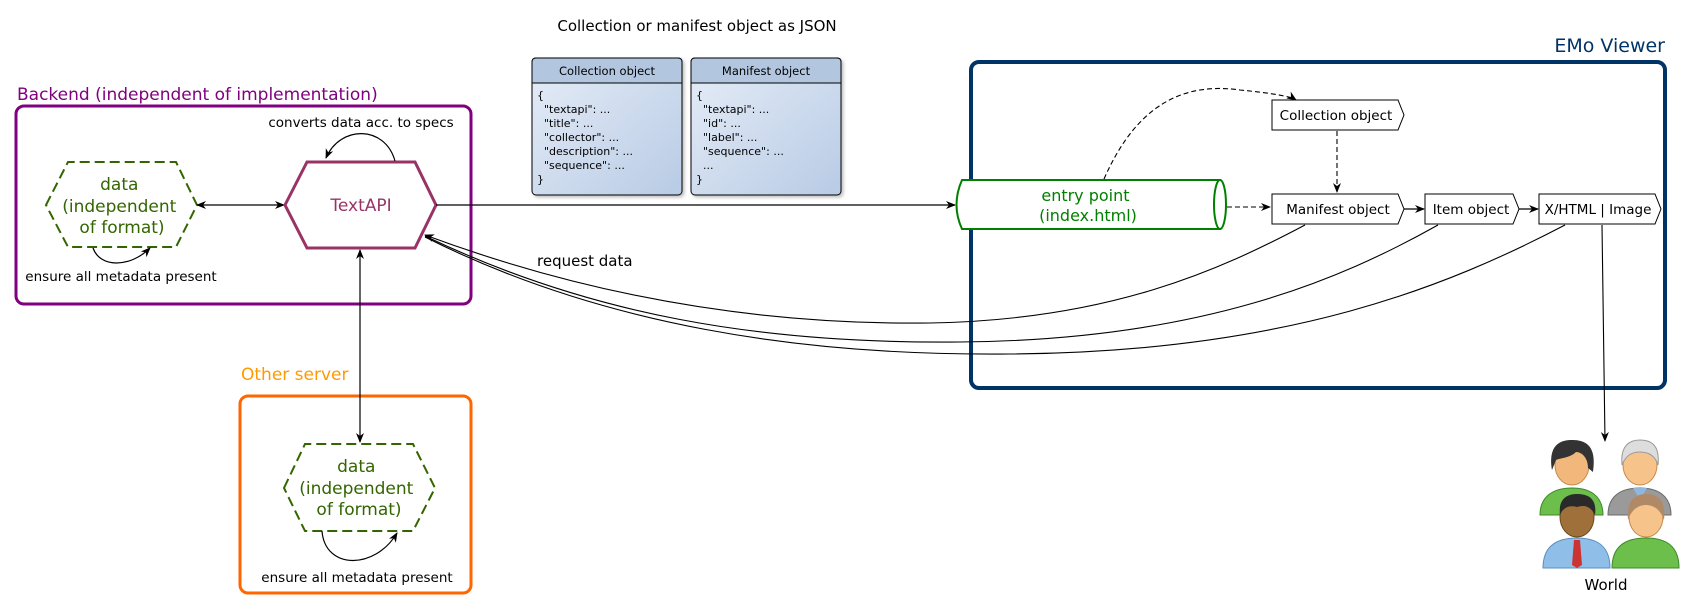  Describe the element at coordinates (1088, 205) in the screenshot. I see `entry-point-label: entry point (index.html)` at that location.